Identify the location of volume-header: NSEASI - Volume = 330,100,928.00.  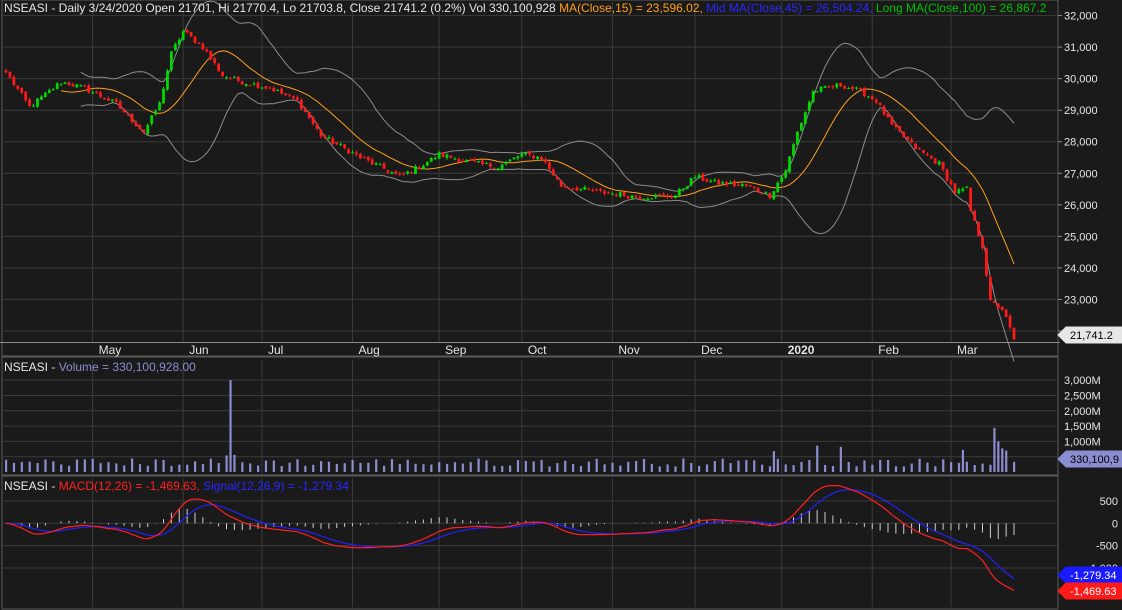
(100, 367).